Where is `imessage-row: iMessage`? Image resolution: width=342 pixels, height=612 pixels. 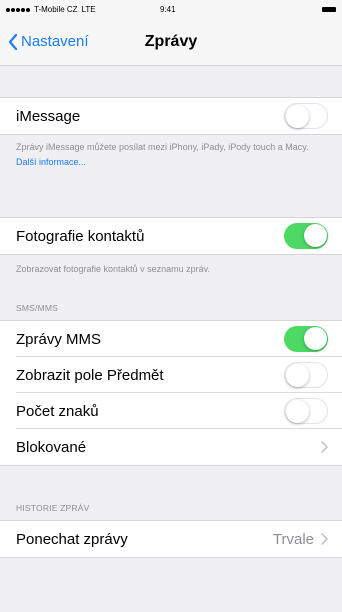
imessage-row: iMessage is located at coordinates (171, 116).